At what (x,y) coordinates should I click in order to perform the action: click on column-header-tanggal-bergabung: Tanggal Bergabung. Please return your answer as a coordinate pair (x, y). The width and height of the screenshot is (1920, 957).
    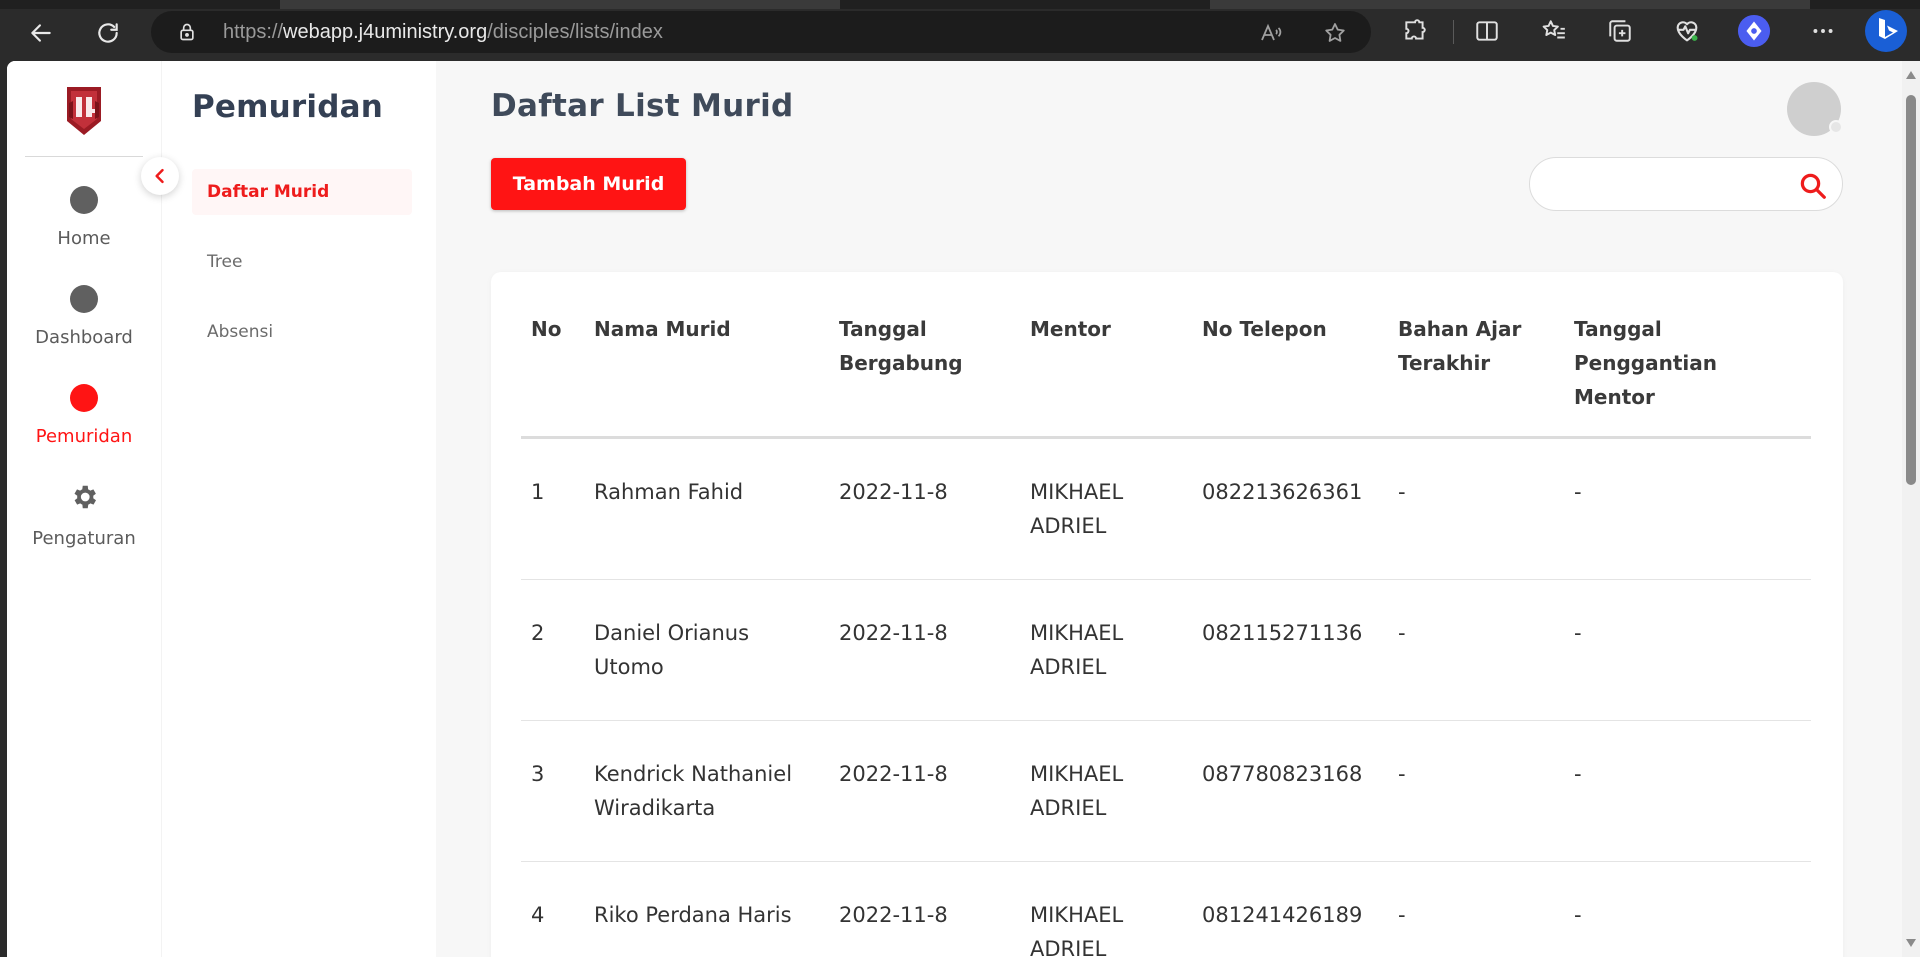
    Looking at the image, I should click on (924, 355).